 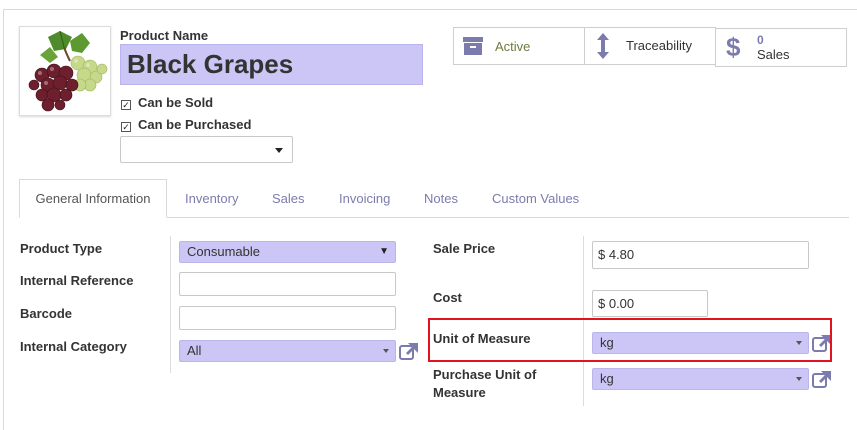 I want to click on can-be-sold-checkbox: ✓, so click(x=126, y=103).